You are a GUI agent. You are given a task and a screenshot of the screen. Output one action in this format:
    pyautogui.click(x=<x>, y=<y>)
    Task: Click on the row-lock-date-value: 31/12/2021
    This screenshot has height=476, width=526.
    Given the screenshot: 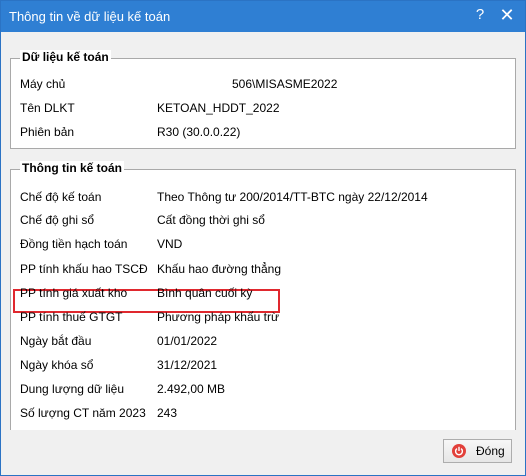 What is the action you would take?
    pyautogui.click(x=187, y=365)
    